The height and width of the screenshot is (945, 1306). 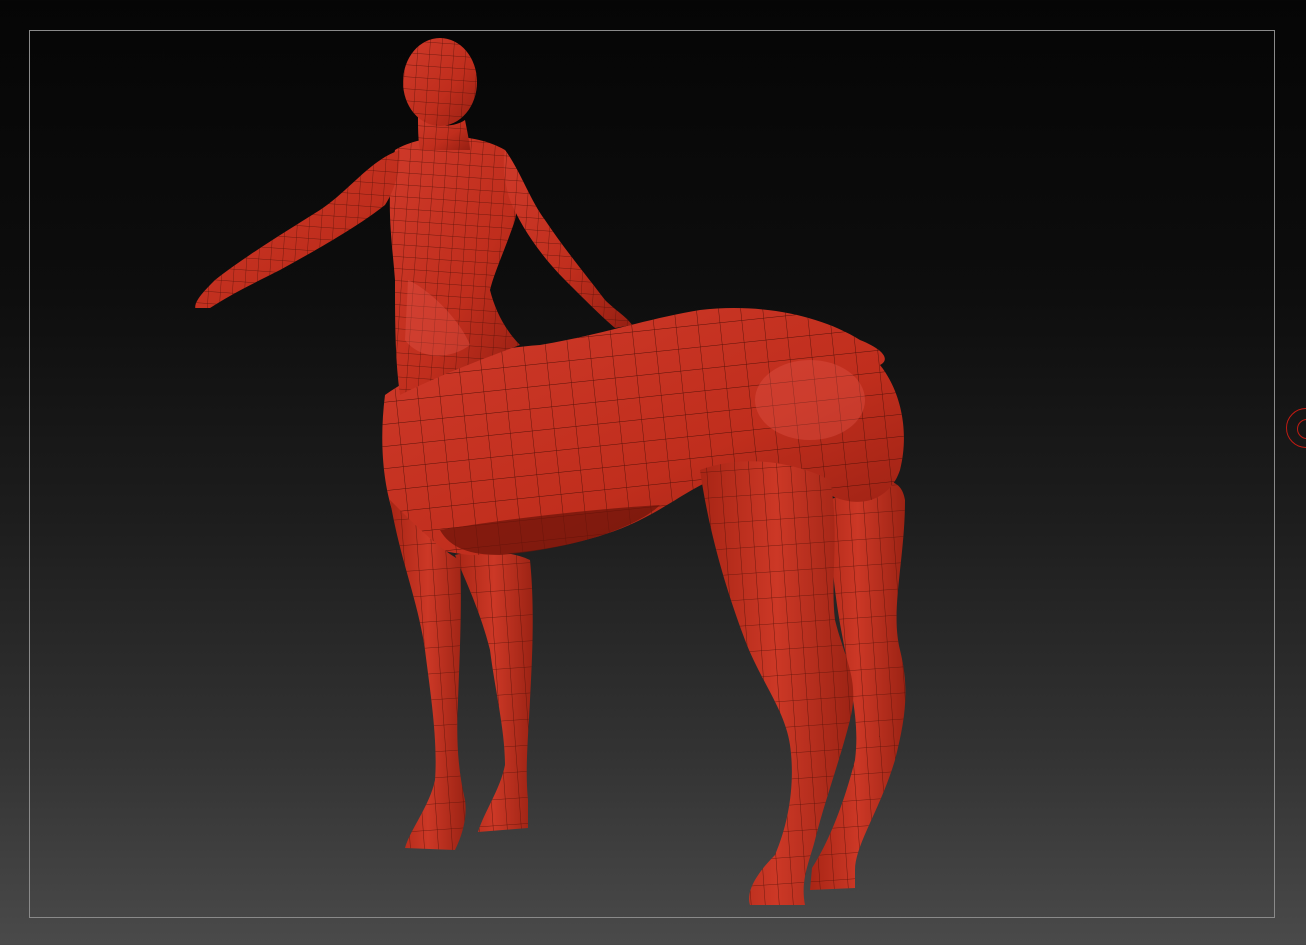 I want to click on head, so click(x=440, y=94).